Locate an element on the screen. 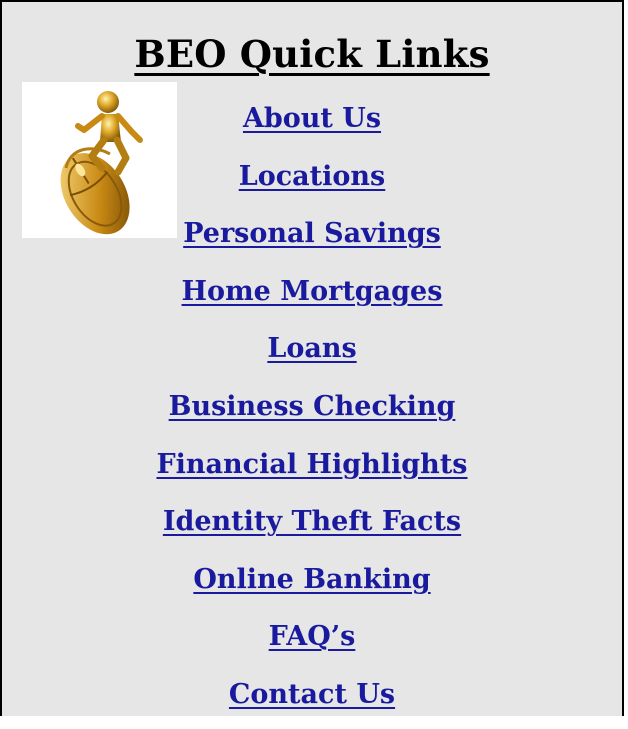  link-financial-highlights: Financial Highlights is located at coordinates (311, 464).